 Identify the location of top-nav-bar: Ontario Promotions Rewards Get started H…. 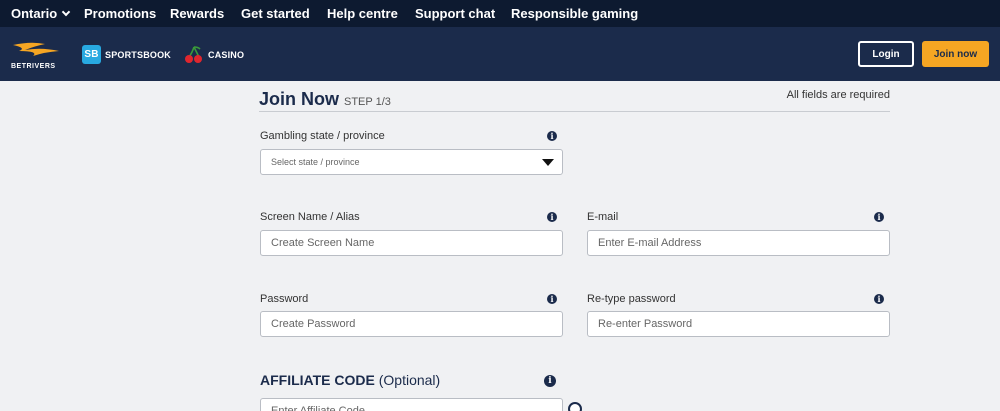
(500, 13).